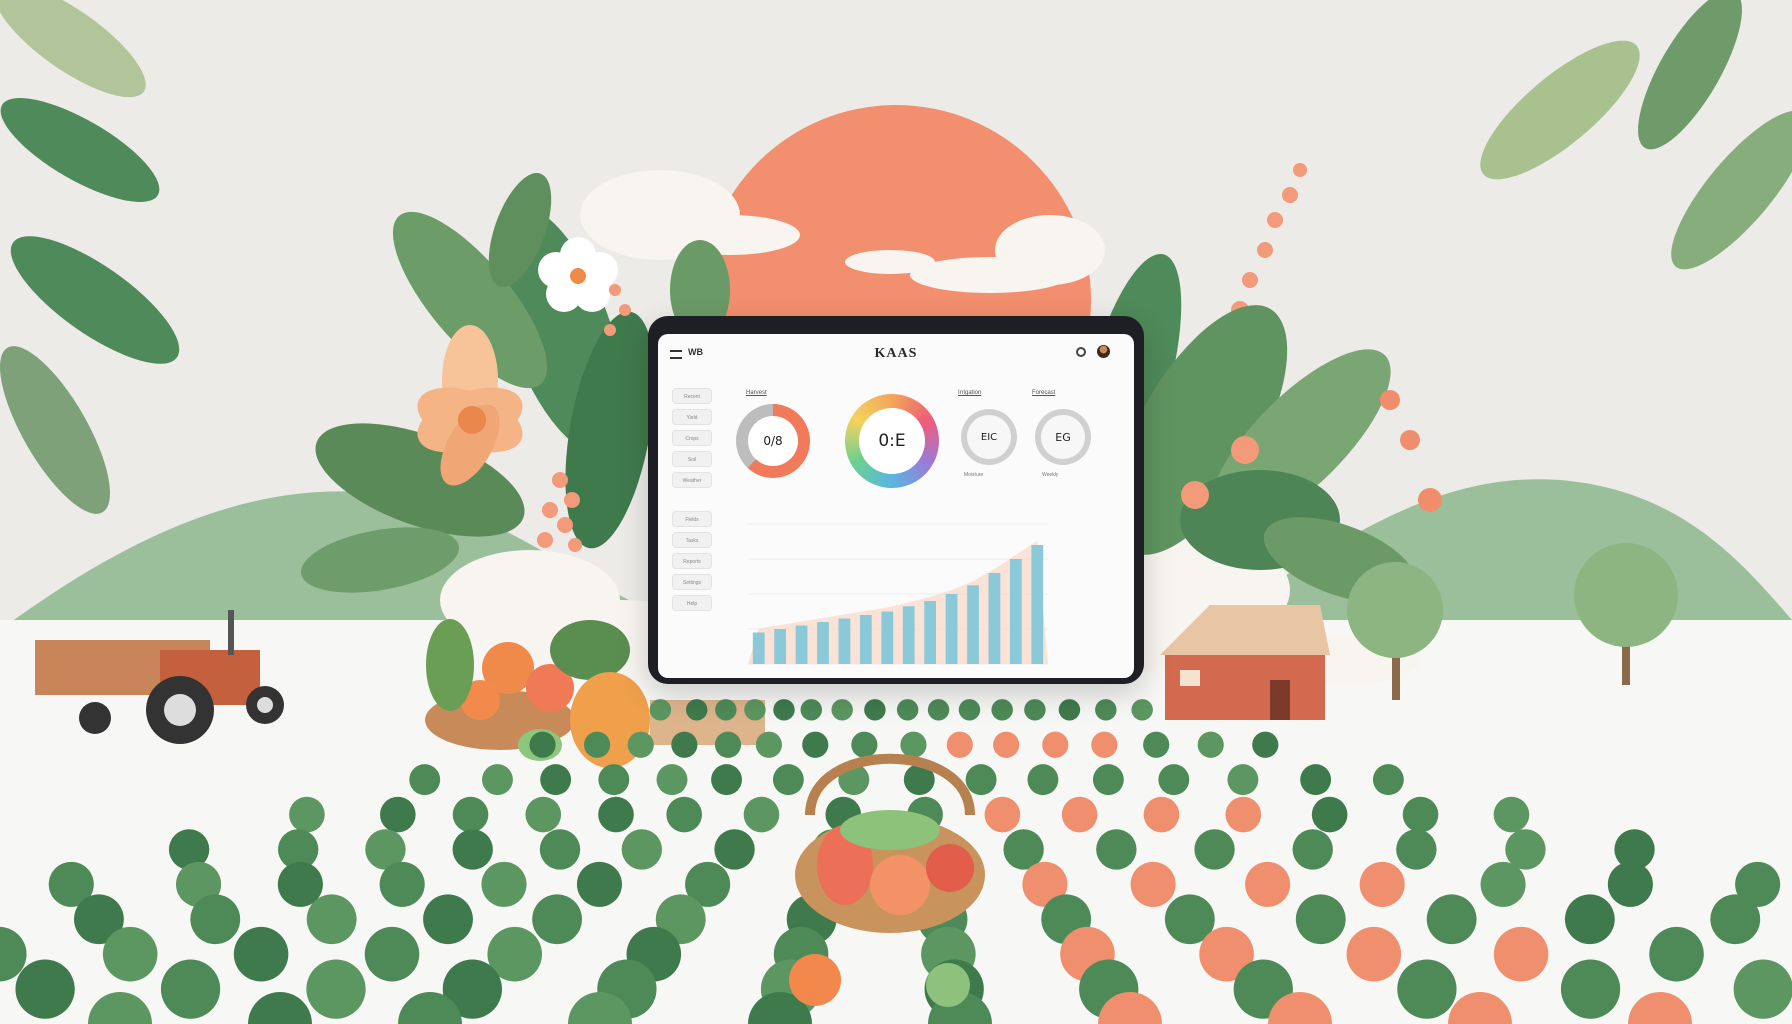  Describe the element at coordinates (1103, 351) in the screenshot. I see `avatar` at that location.